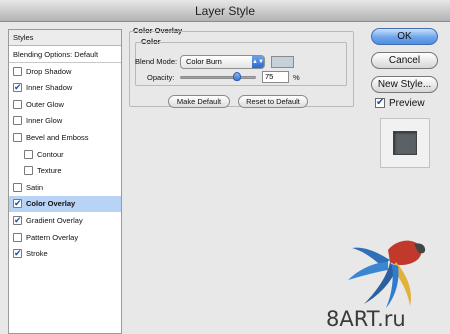 This screenshot has height=334, width=450. I want to click on preview-checkbox: ✔, so click(380, 103).